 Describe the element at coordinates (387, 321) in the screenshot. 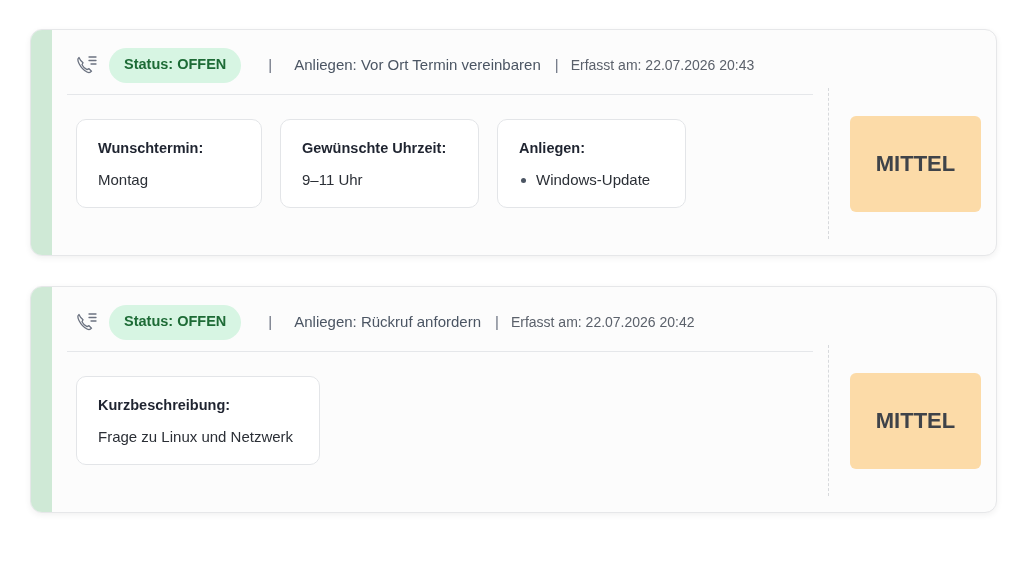

I see `topic-text: Anliegen: Rückruf anfordern` at that location.